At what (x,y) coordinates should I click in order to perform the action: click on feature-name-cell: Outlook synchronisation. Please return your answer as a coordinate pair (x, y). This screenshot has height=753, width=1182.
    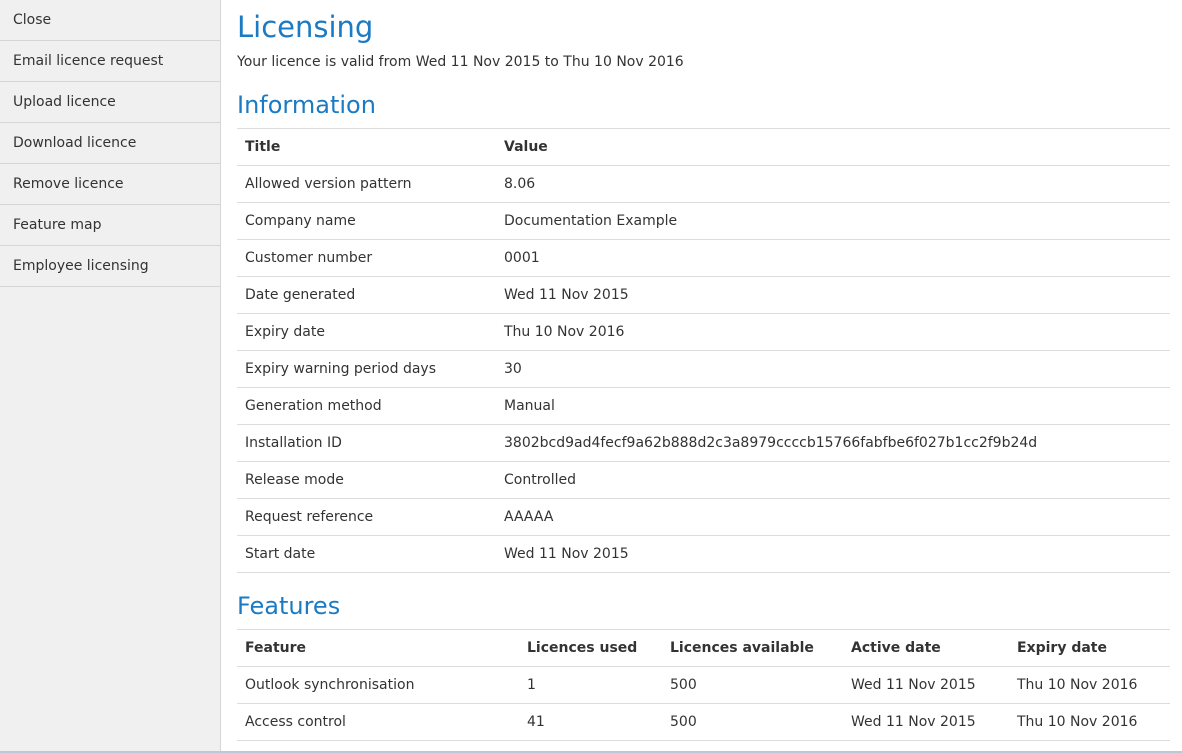
    Looking at the image, I should click on (378, 685).